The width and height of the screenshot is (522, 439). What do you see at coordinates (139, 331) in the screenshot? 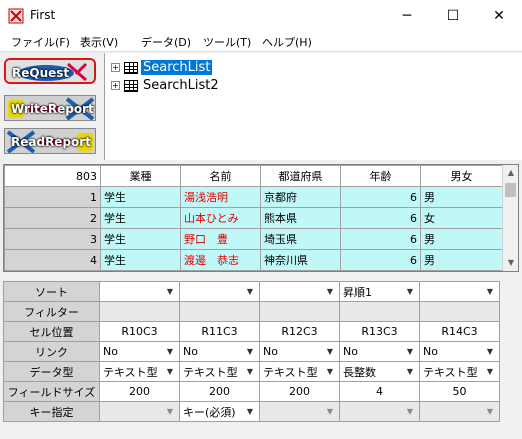
I see `cell-position-value: R10C3` at bounding box center [139, 331].